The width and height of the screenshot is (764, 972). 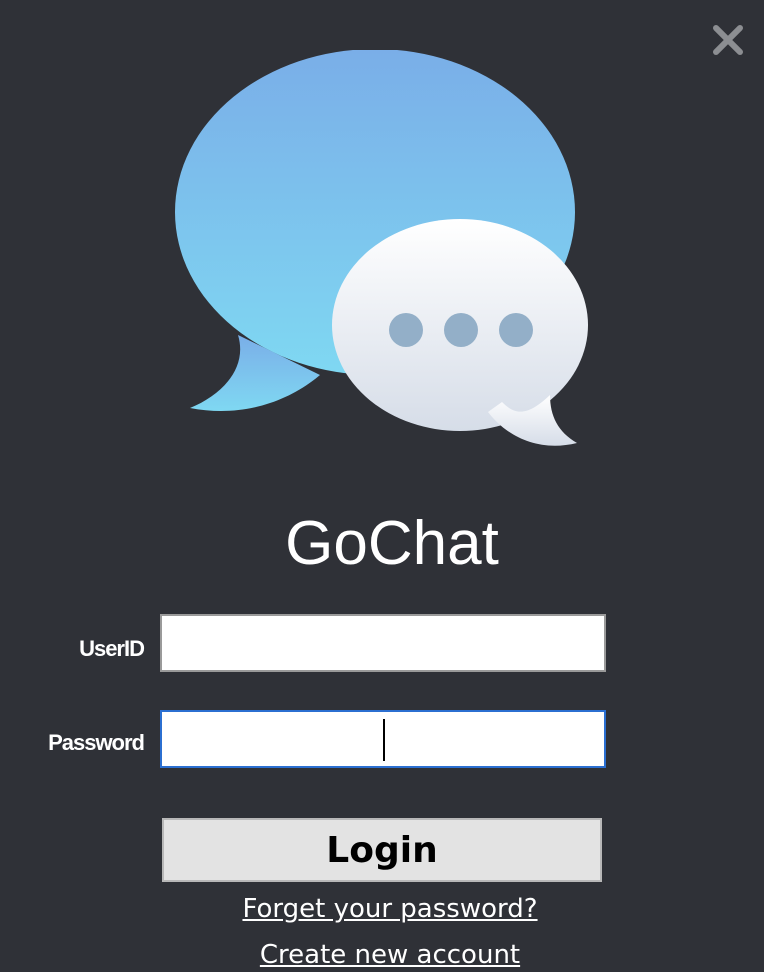 What do you see at coordinates (384, 740) in the screenshot?
I see `text-caret` at bounding box center [384, 740].